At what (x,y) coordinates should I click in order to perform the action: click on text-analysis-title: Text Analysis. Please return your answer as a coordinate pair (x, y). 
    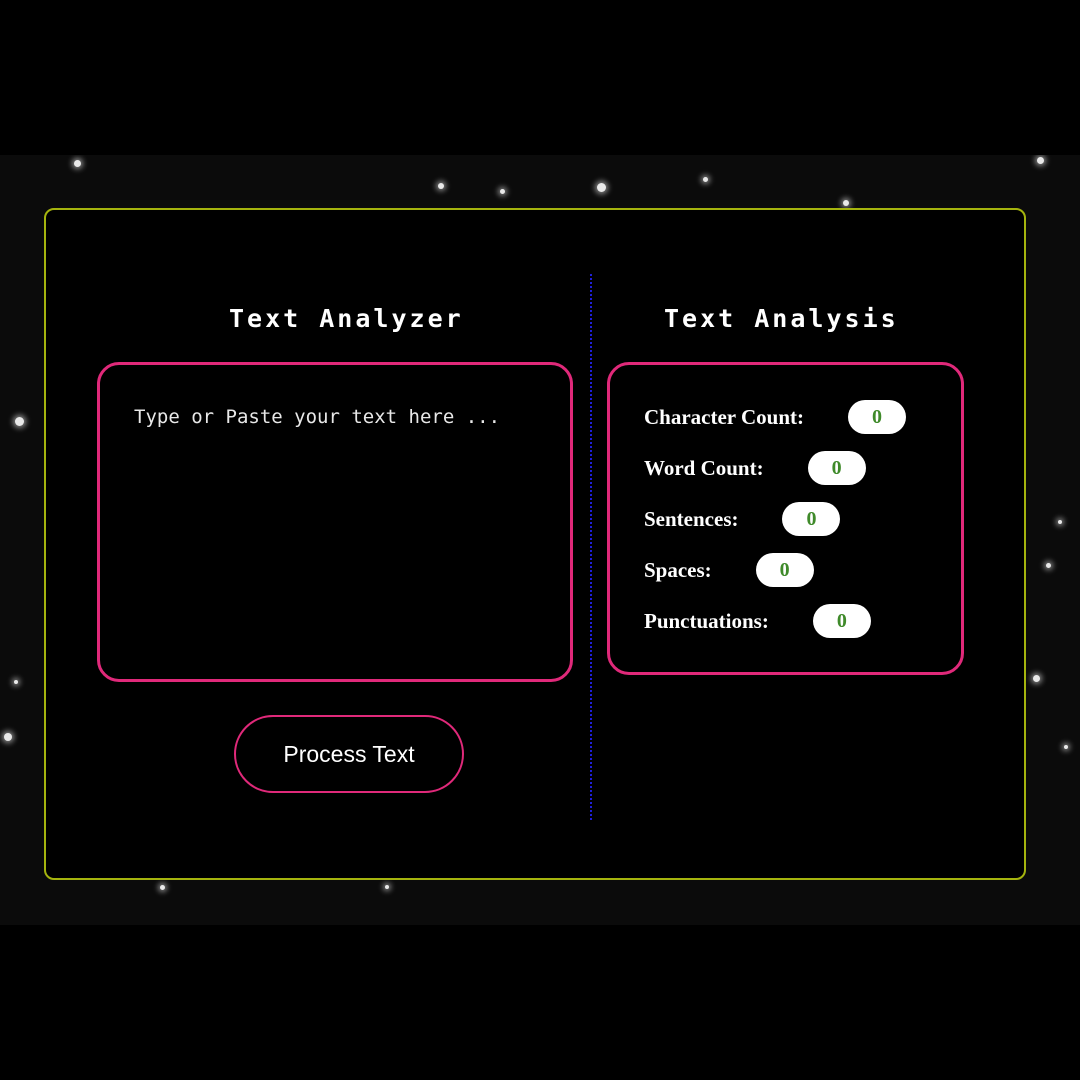
    Looking at the image, I should click on (781, 318).